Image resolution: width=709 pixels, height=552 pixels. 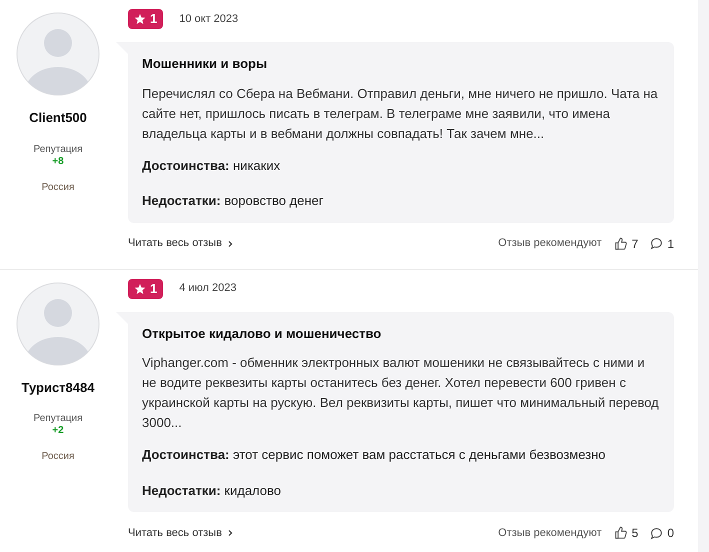 I want to click on review-pros: Достоинства: этот сервис поможет вам расстаться с деньгами безвозмезно, so click(x=374, y=455).